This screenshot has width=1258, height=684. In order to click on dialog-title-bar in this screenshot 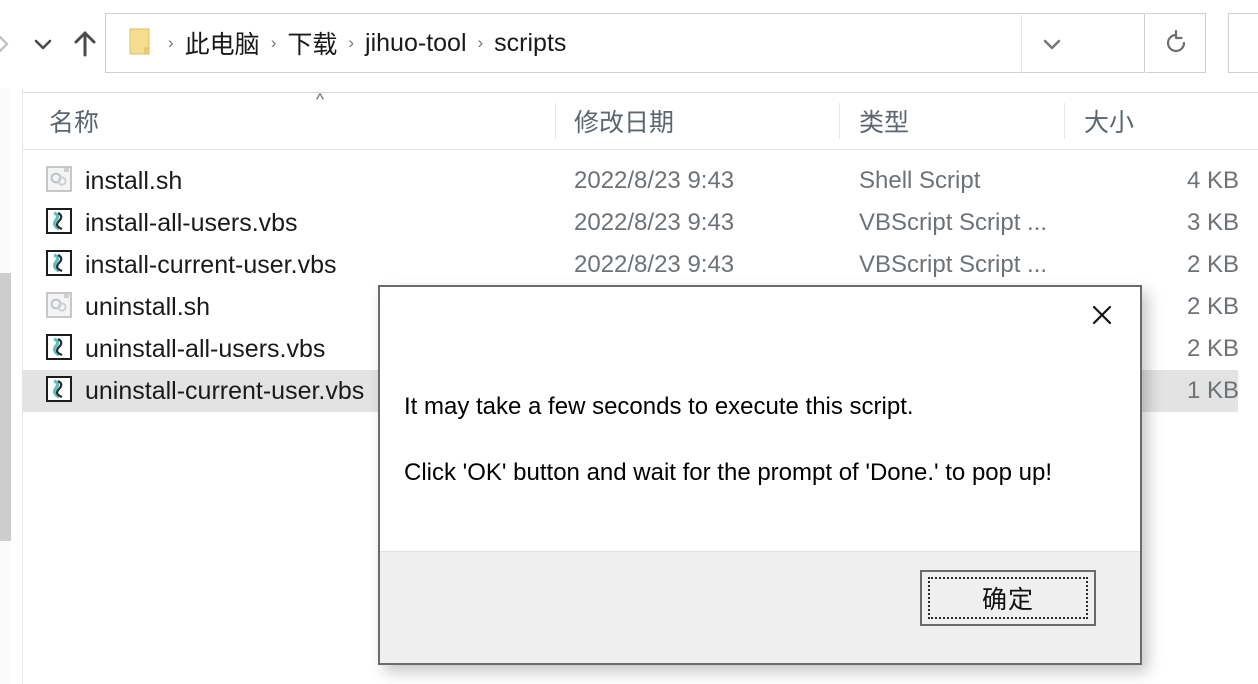, I will do `click(760, 315)`.